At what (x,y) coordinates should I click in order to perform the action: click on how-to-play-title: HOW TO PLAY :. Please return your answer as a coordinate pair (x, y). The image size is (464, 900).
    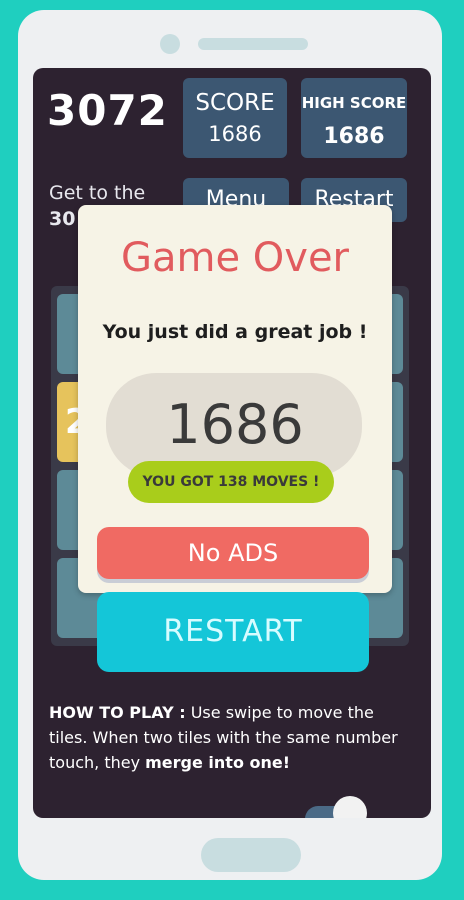
    Looking at the image, I should click on (117, 712).